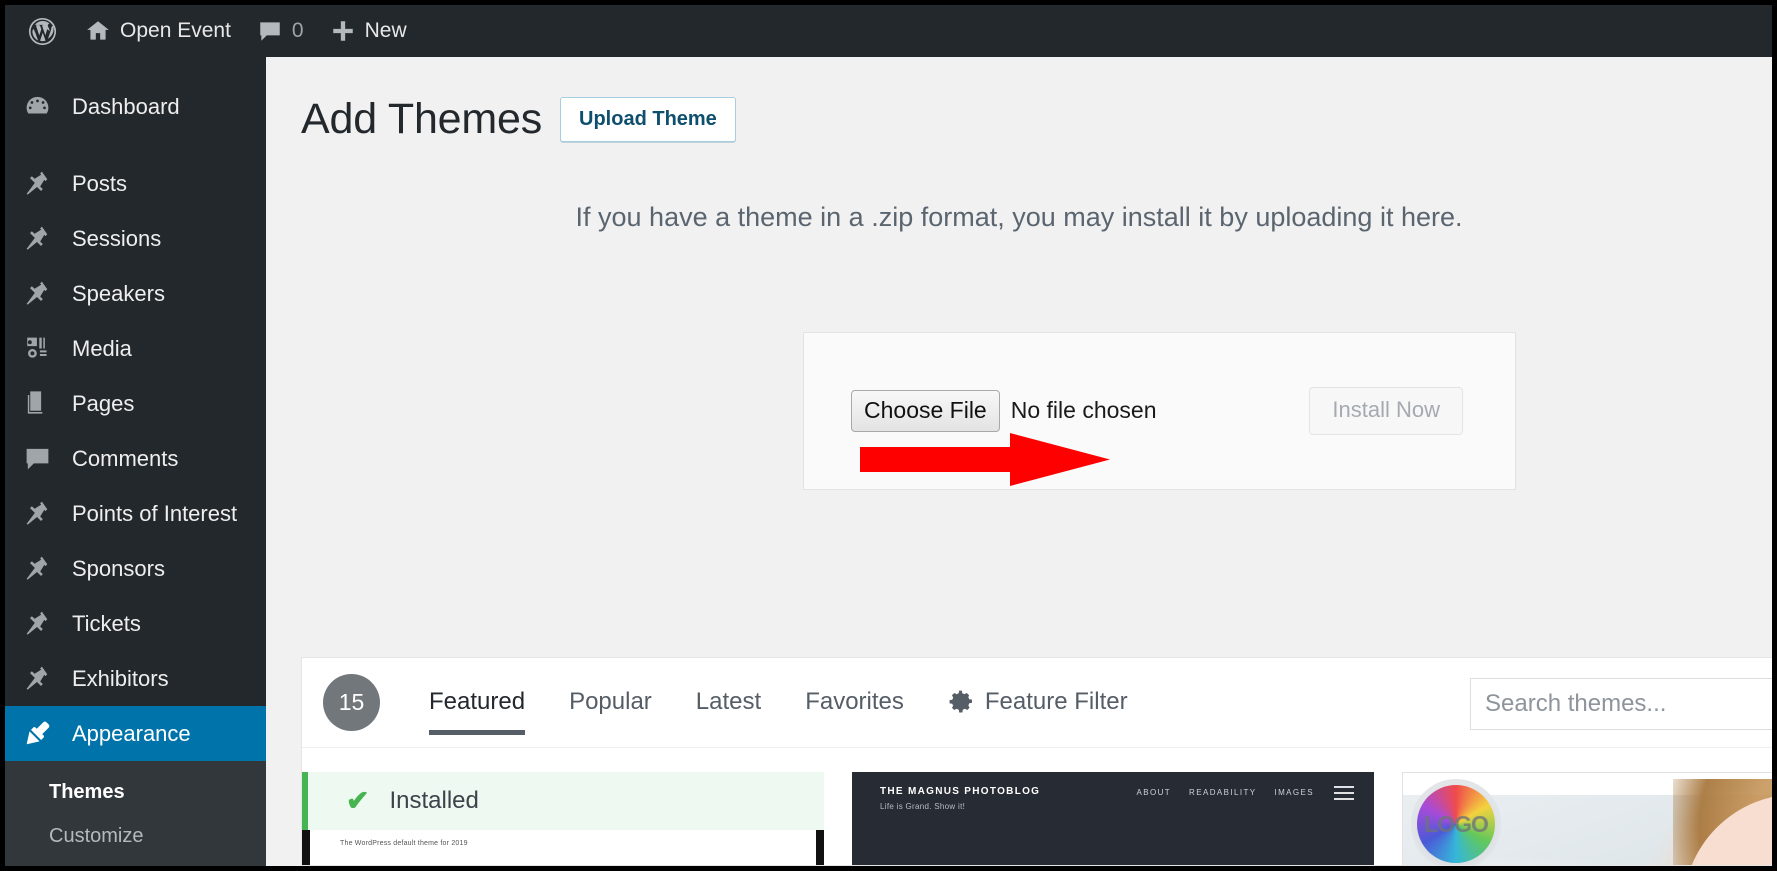 The height and width of the screenshot is (871, 1777). What do you see at coordinates (100, 183) in the screenshot?
I see `sidebar-item-label: Posts` at bounding box center [100, 183].